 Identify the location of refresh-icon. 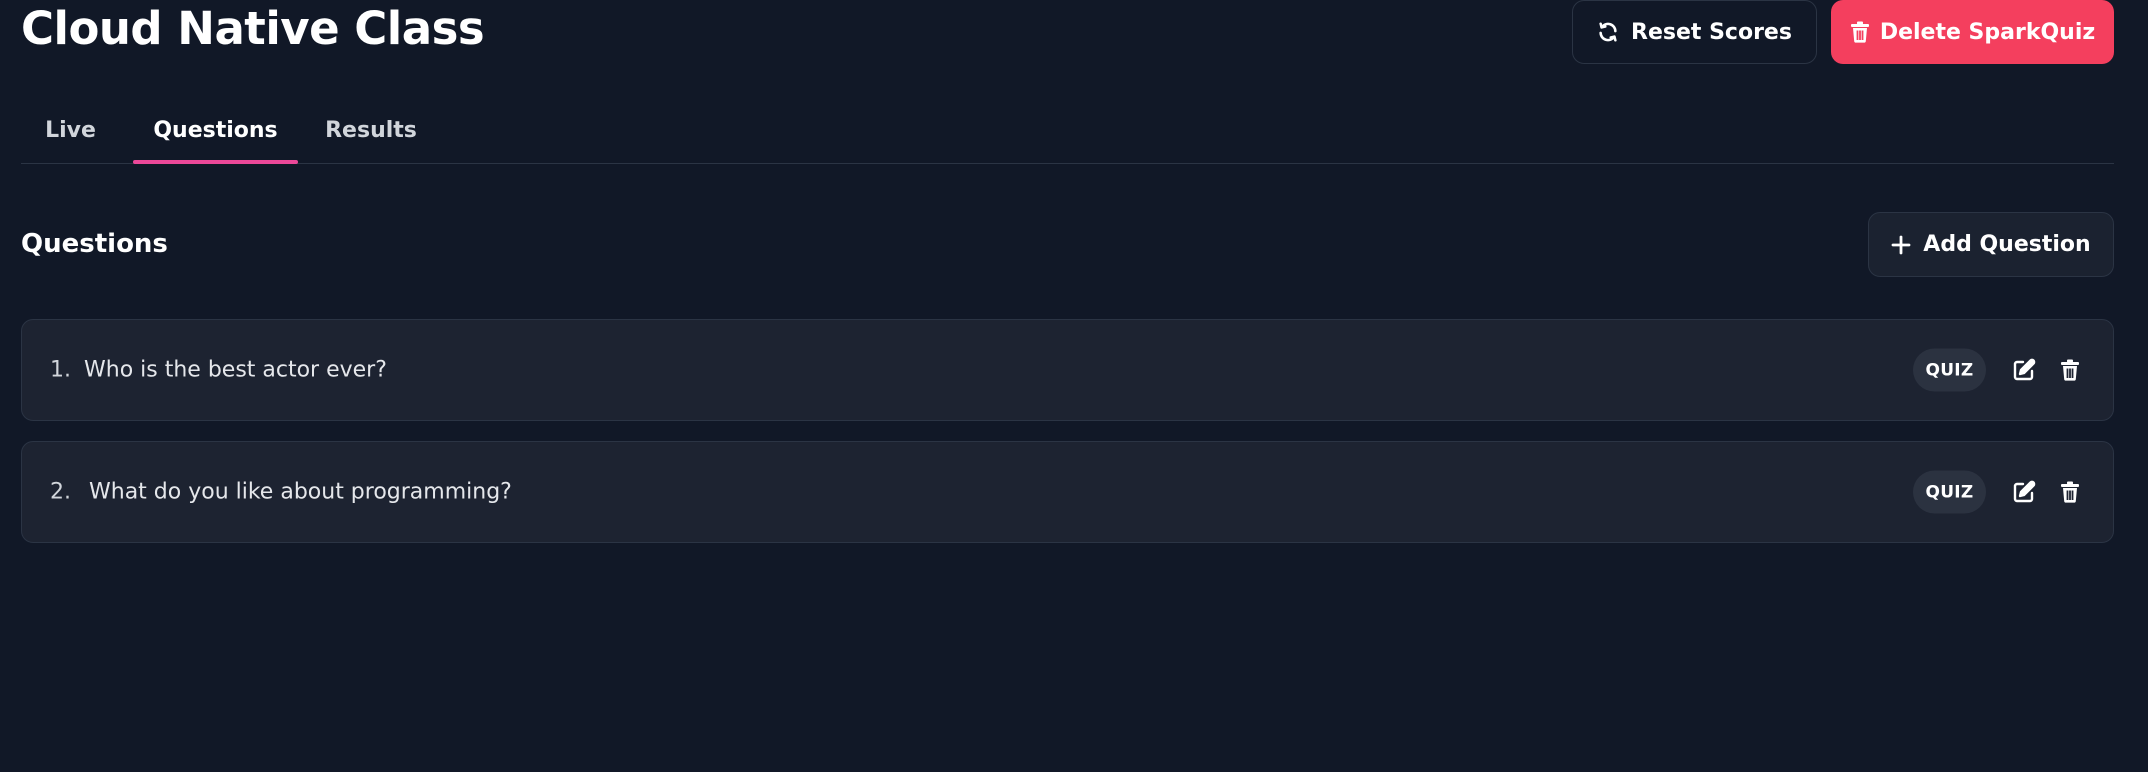
(1608, 32).